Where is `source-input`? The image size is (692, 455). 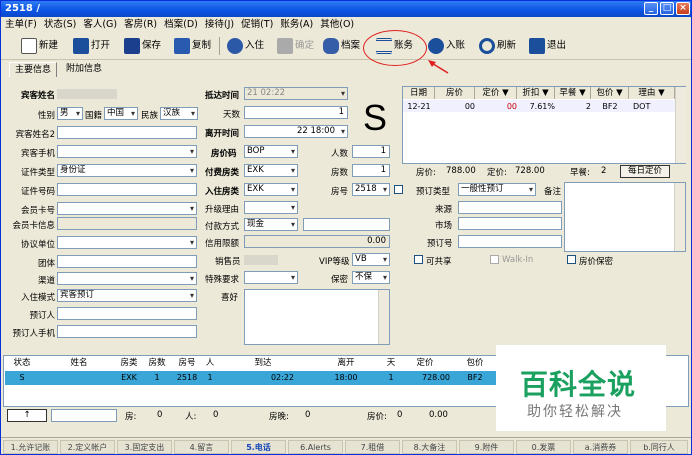
source-input is located at coordinates (510, 207).